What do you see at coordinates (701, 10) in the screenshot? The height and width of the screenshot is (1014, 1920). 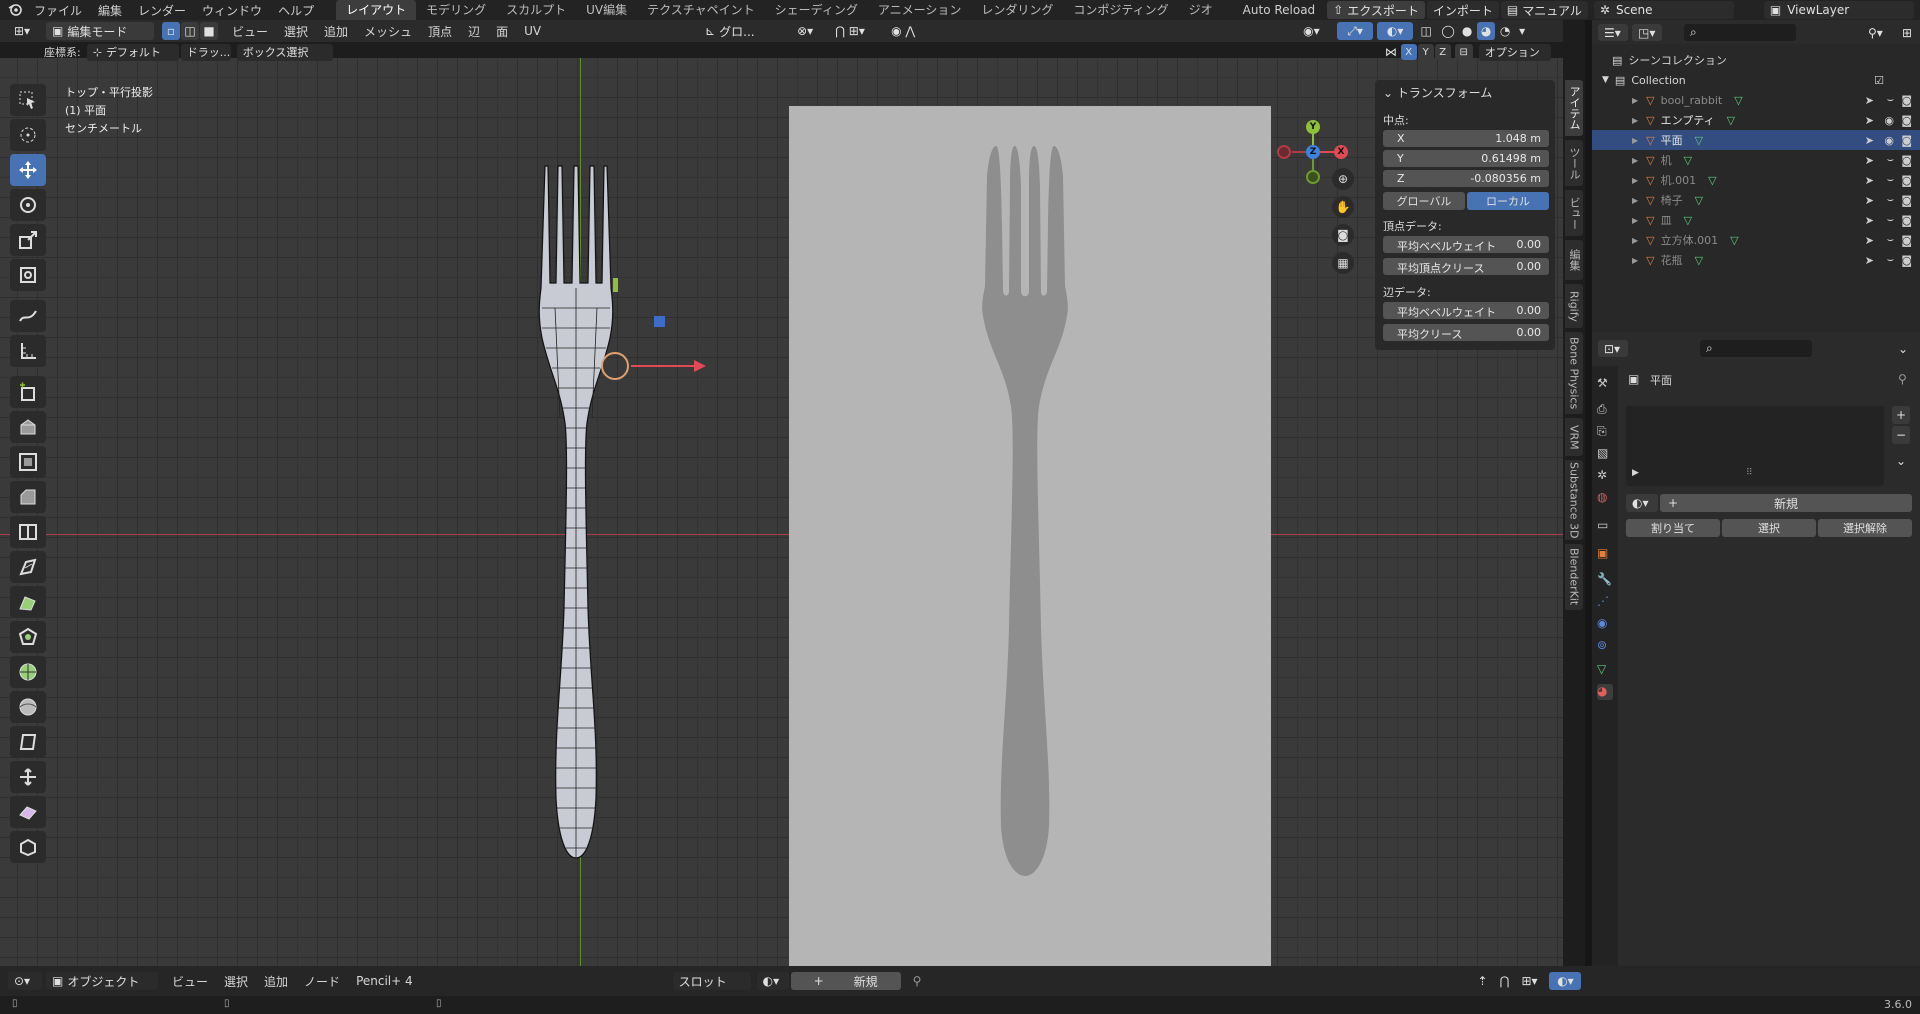 I see `tab-texture-paint: テクスチャペイント` at bounding box center [701, 10].